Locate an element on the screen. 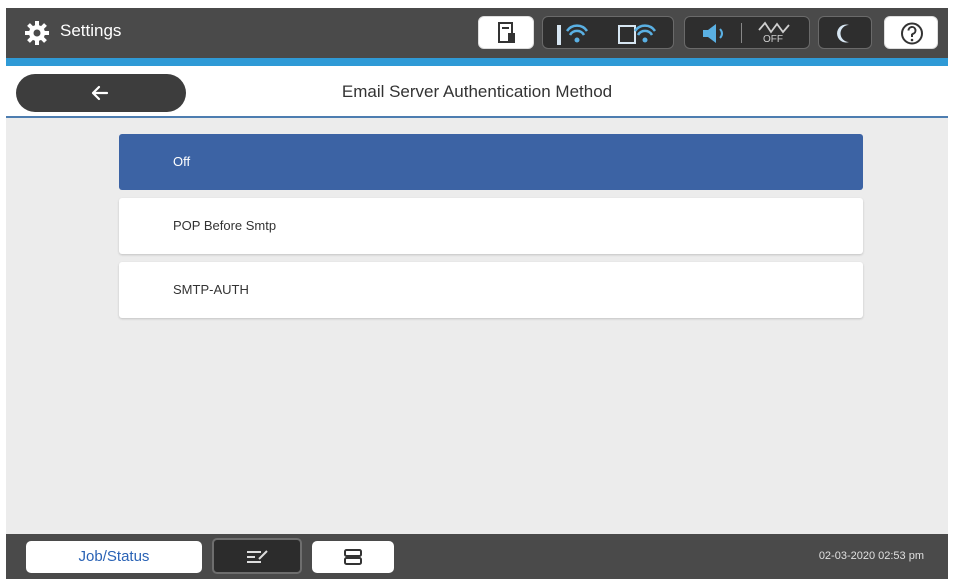  stop-interrupt-button is located at coordinates (257, 556).